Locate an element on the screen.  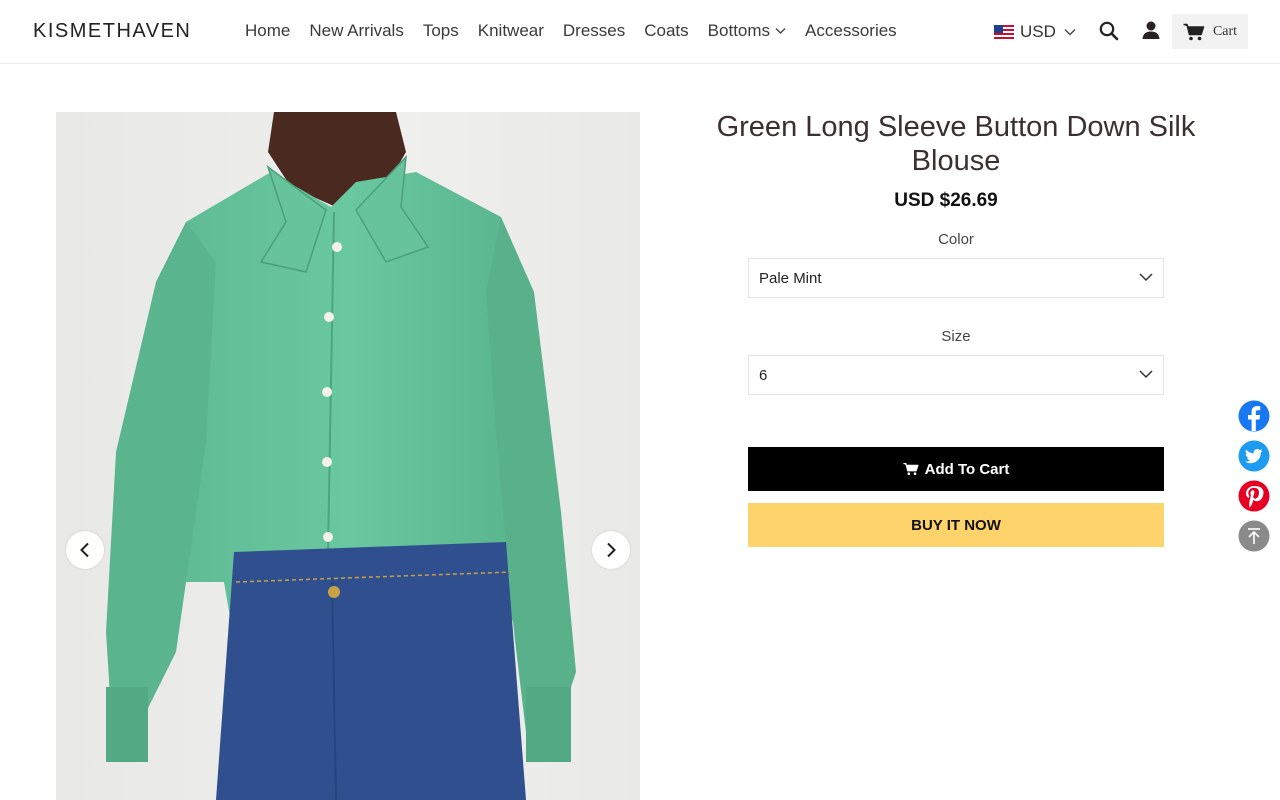
color-select: Pale Mint is located at coordinates (956, 278).